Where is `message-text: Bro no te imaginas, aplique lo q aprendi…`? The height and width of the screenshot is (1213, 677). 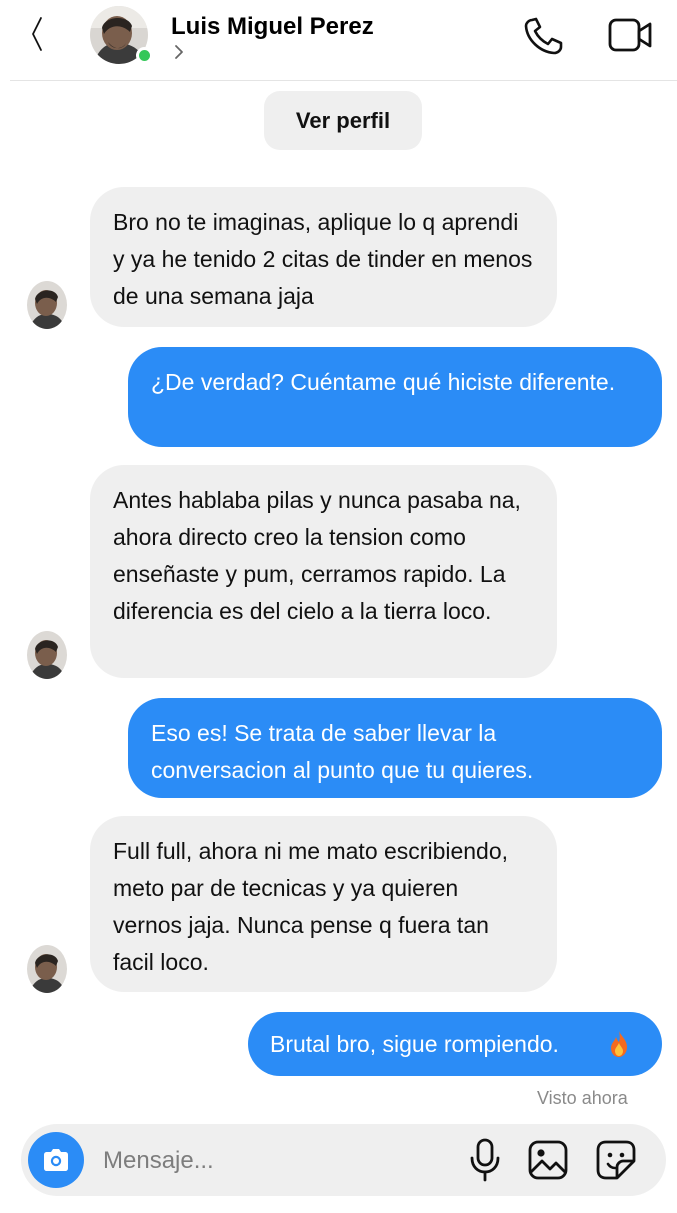 message-text: Bro no te imaginas, aplique lo q aprendi… is located at coordinates (323, 259).